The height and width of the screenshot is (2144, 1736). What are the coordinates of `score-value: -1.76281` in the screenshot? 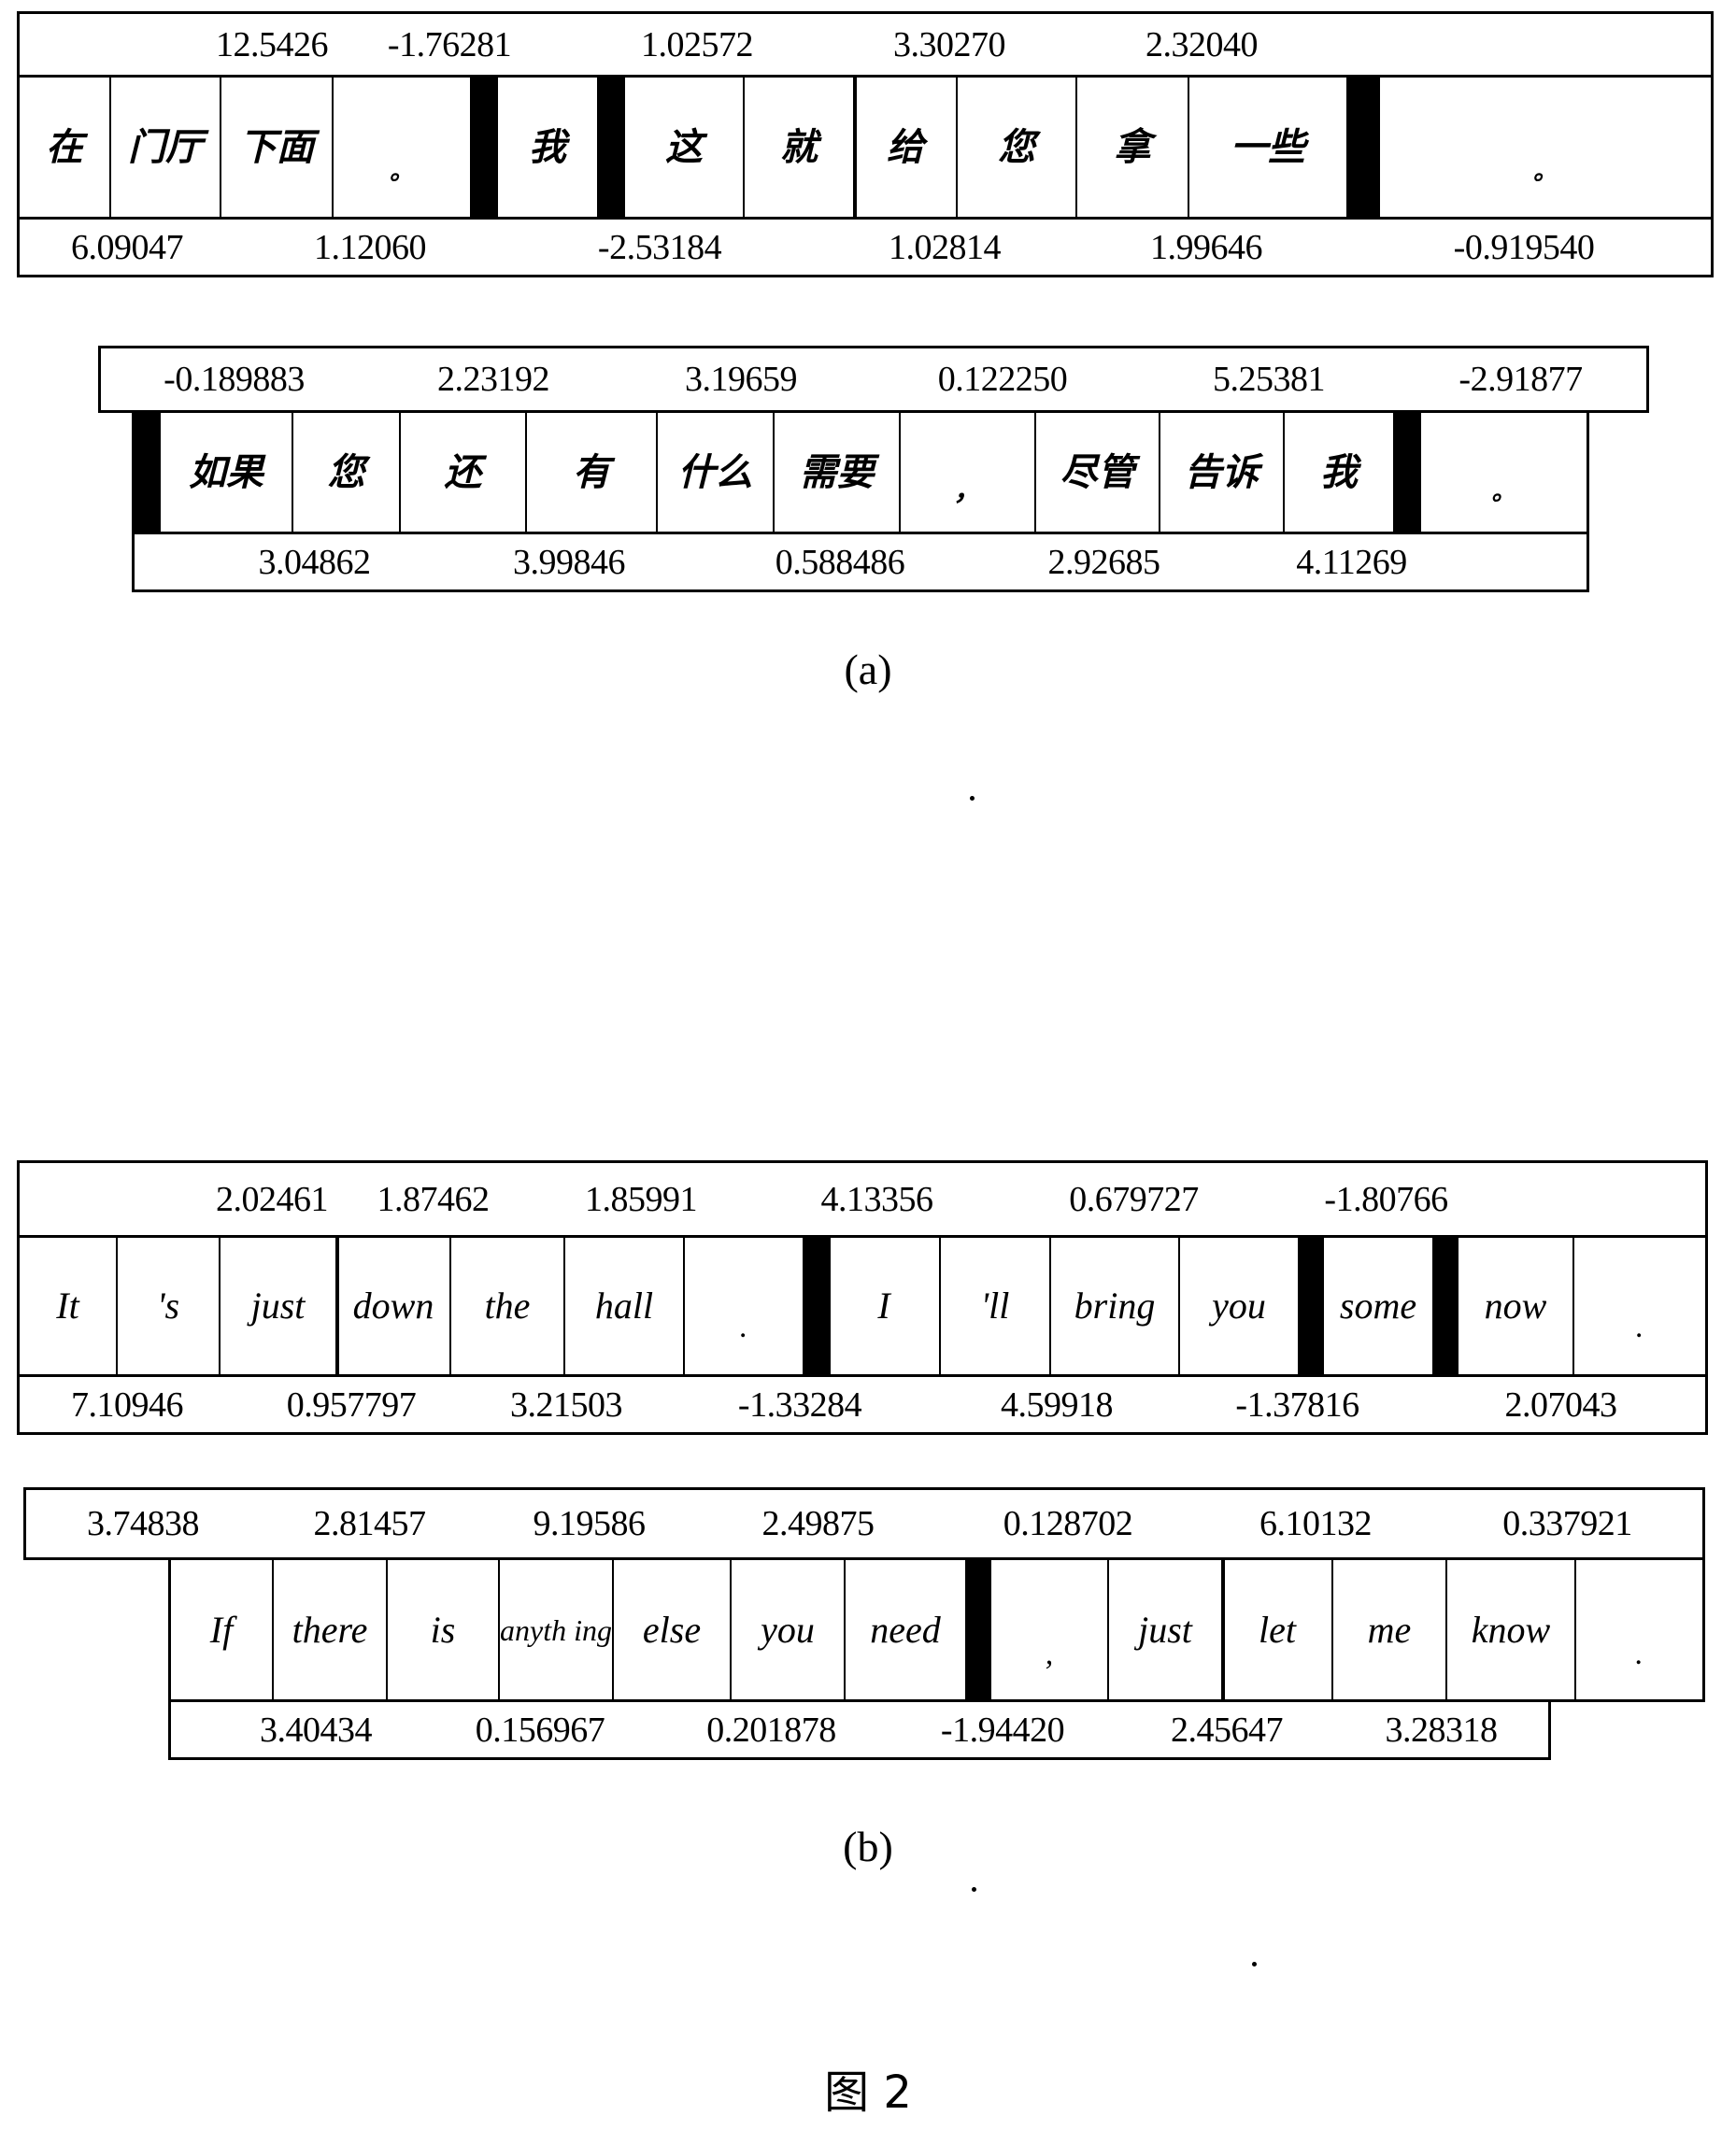 It's located at (449, 44).